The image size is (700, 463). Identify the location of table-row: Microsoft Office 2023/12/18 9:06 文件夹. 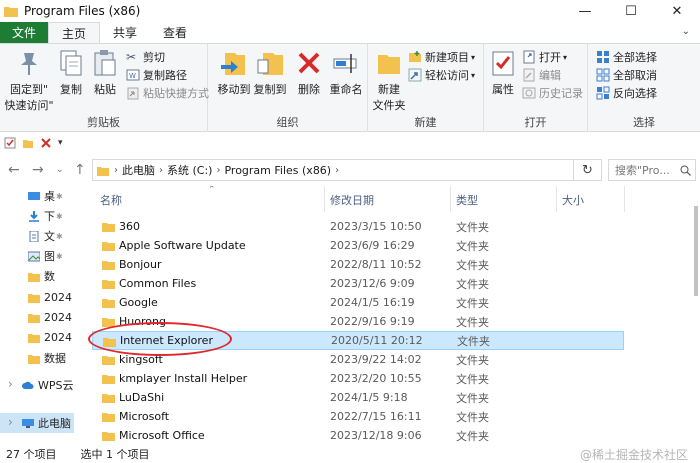
(358, 435).